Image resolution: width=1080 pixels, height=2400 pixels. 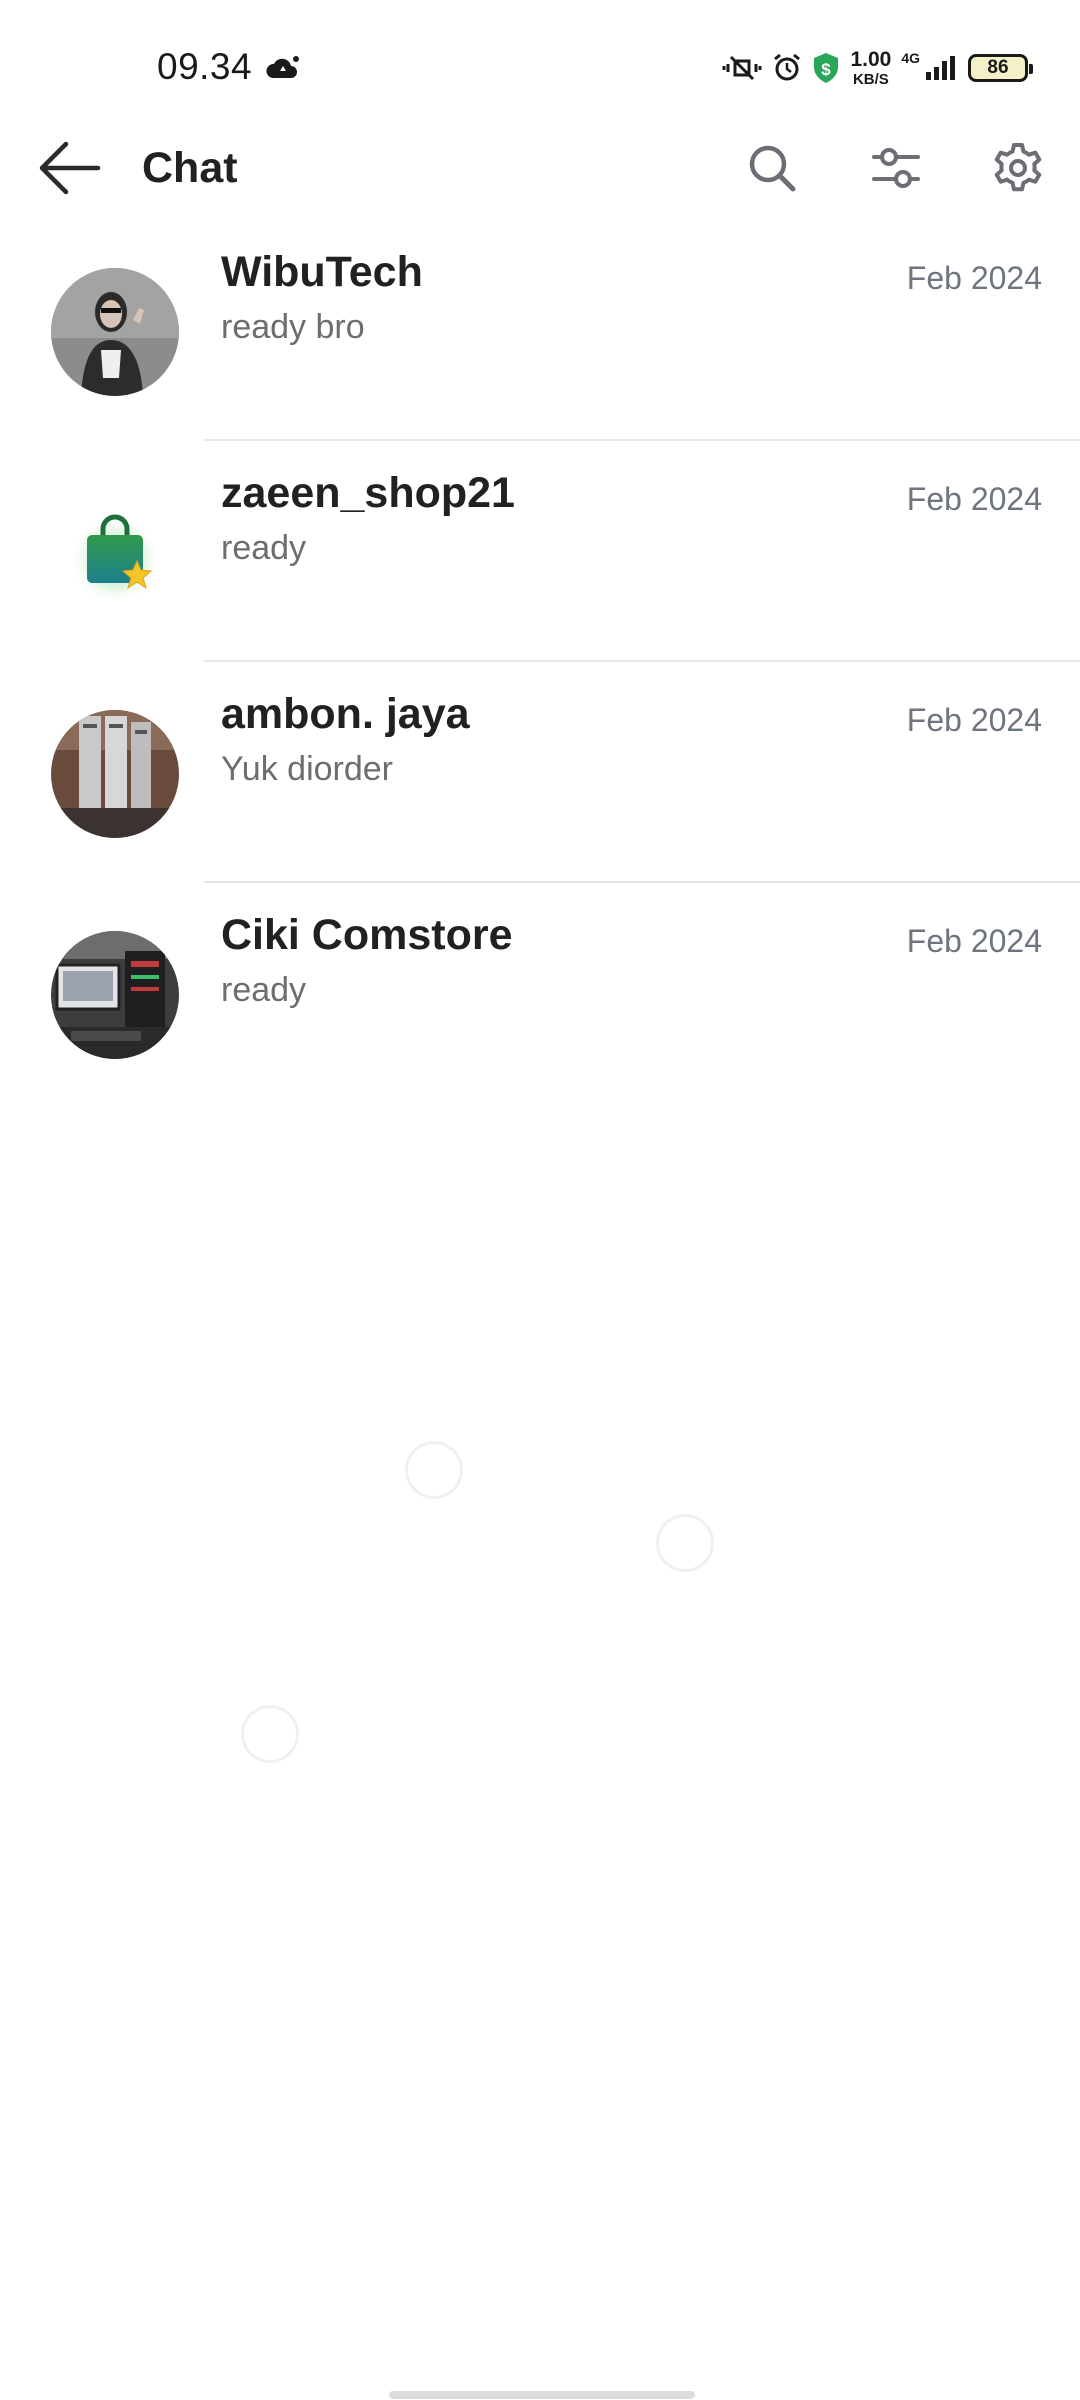 I want to click on search-button, so click(x=772, y=170).